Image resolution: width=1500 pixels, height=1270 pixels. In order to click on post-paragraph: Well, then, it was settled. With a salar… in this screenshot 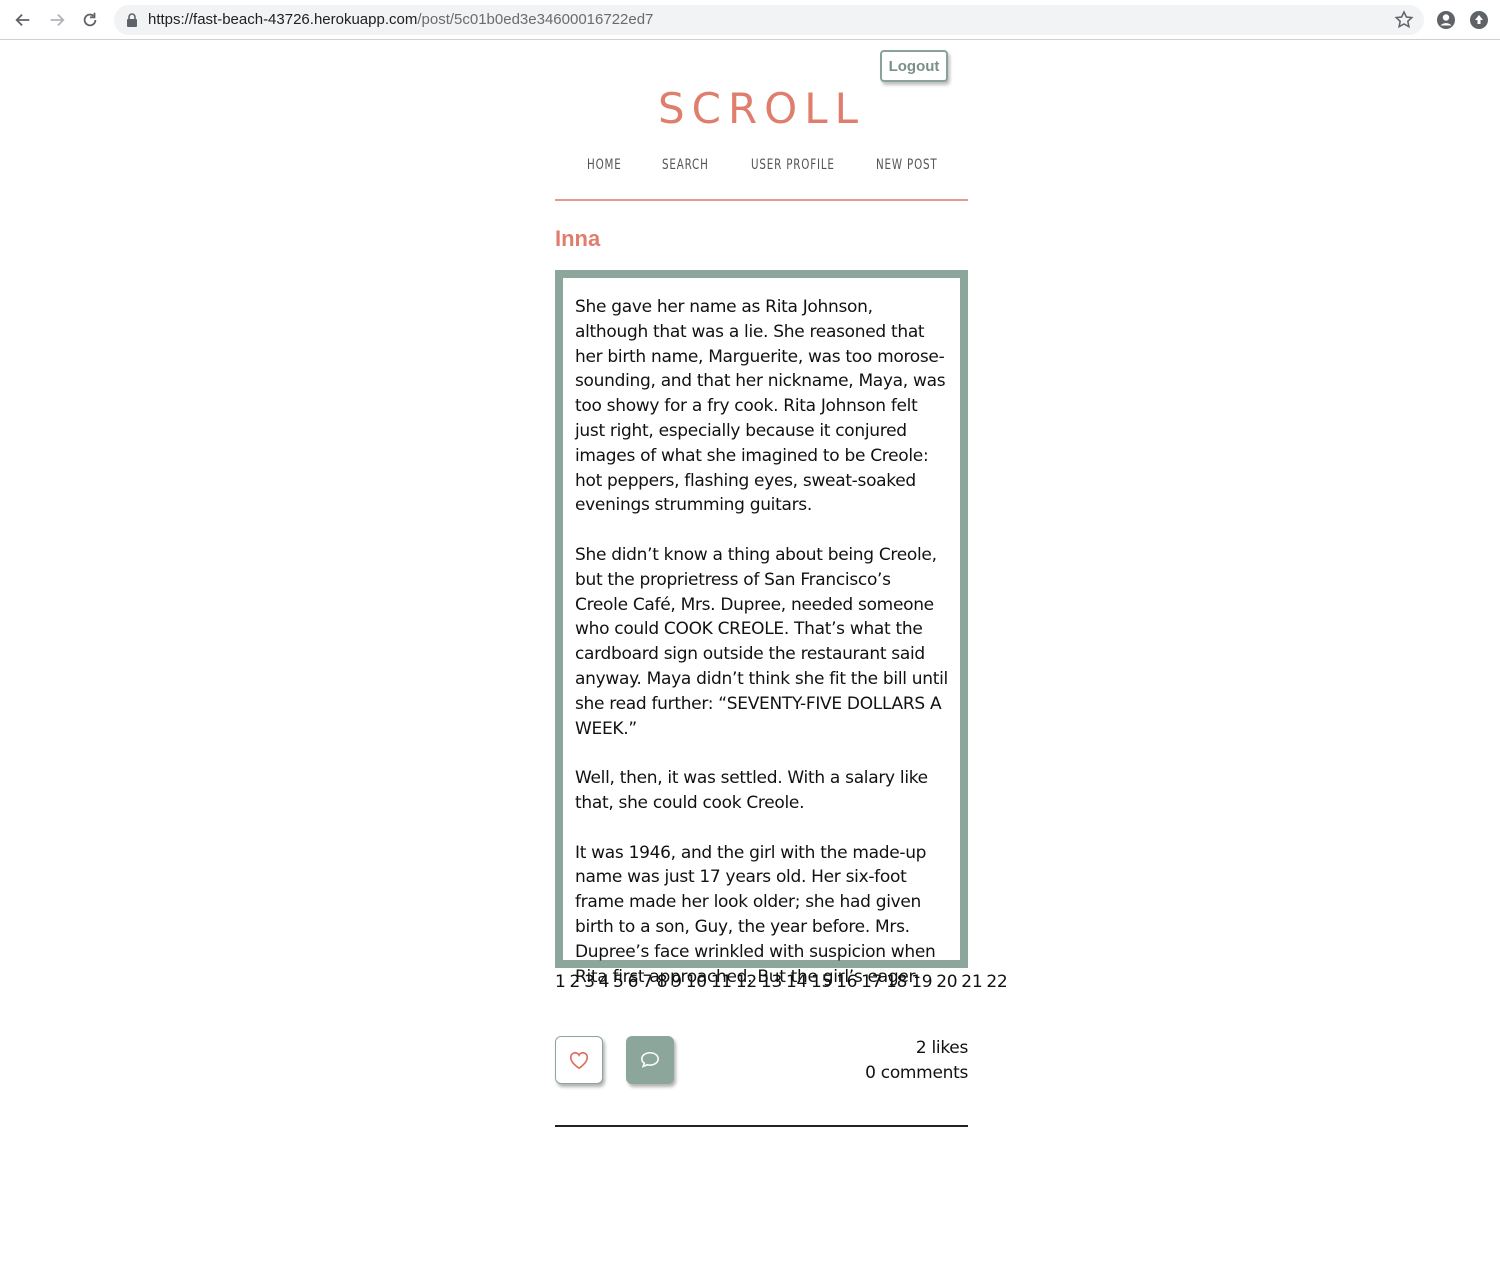, I will do `click(751, 790)`.